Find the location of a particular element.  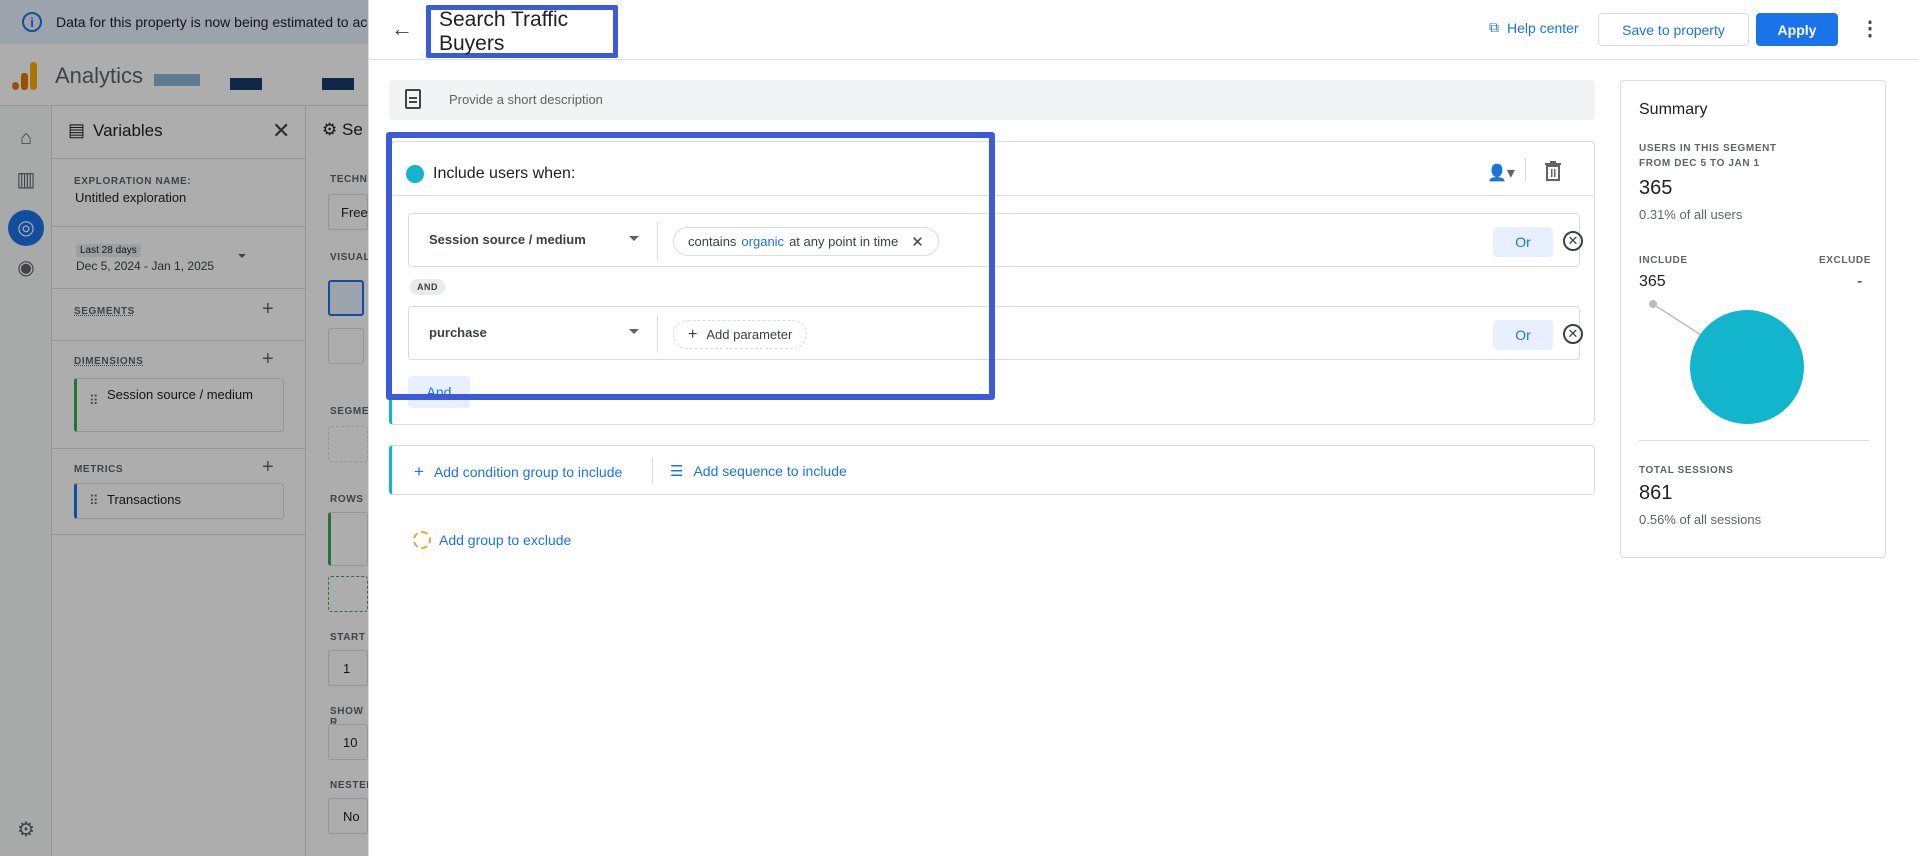

exclude-group-icon is located at coordinates (422, 540).